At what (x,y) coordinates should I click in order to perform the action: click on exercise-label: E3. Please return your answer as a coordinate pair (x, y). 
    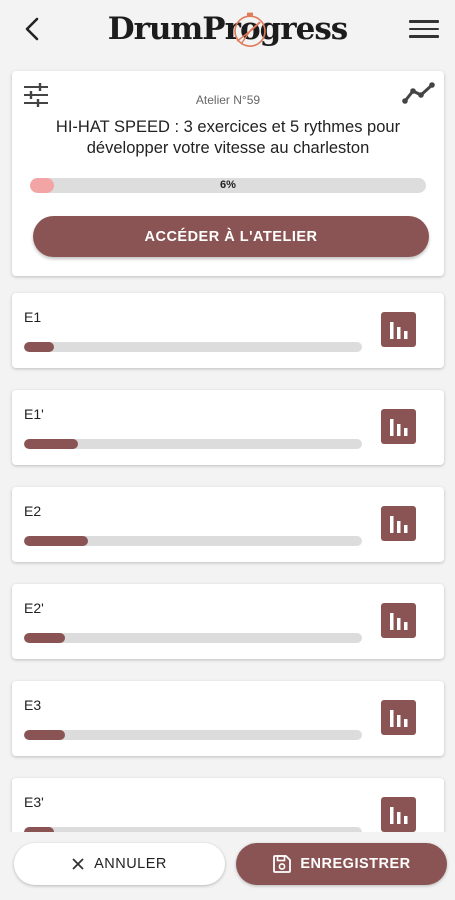
    Looking at the image, I should click on (33, 705).